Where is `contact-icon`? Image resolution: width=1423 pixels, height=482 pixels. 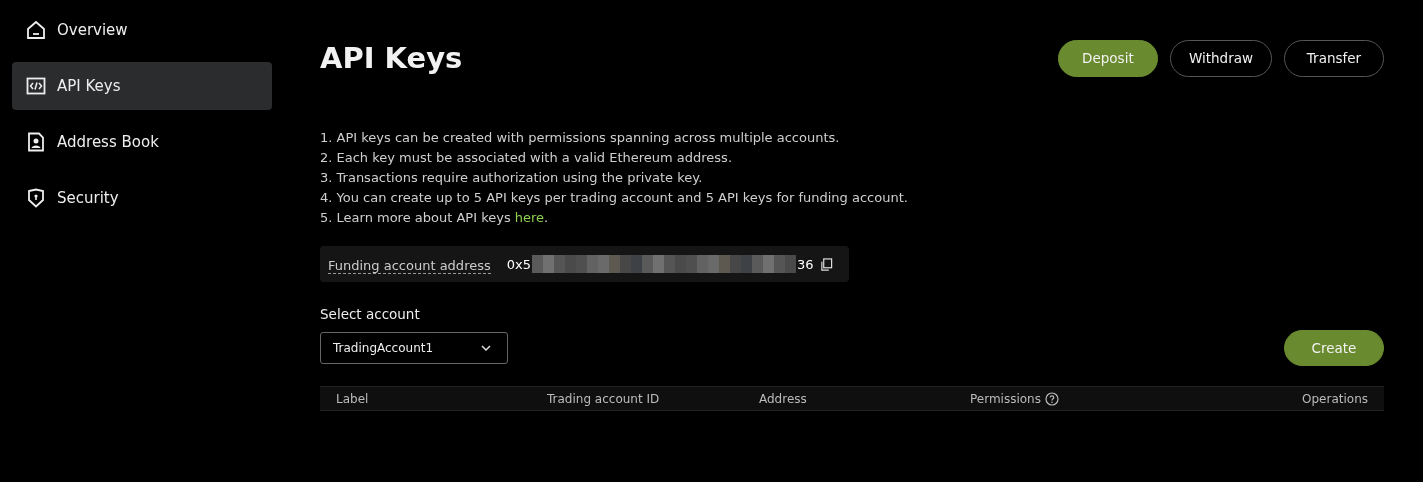 contact-icon is located at coordinates (36, 142).